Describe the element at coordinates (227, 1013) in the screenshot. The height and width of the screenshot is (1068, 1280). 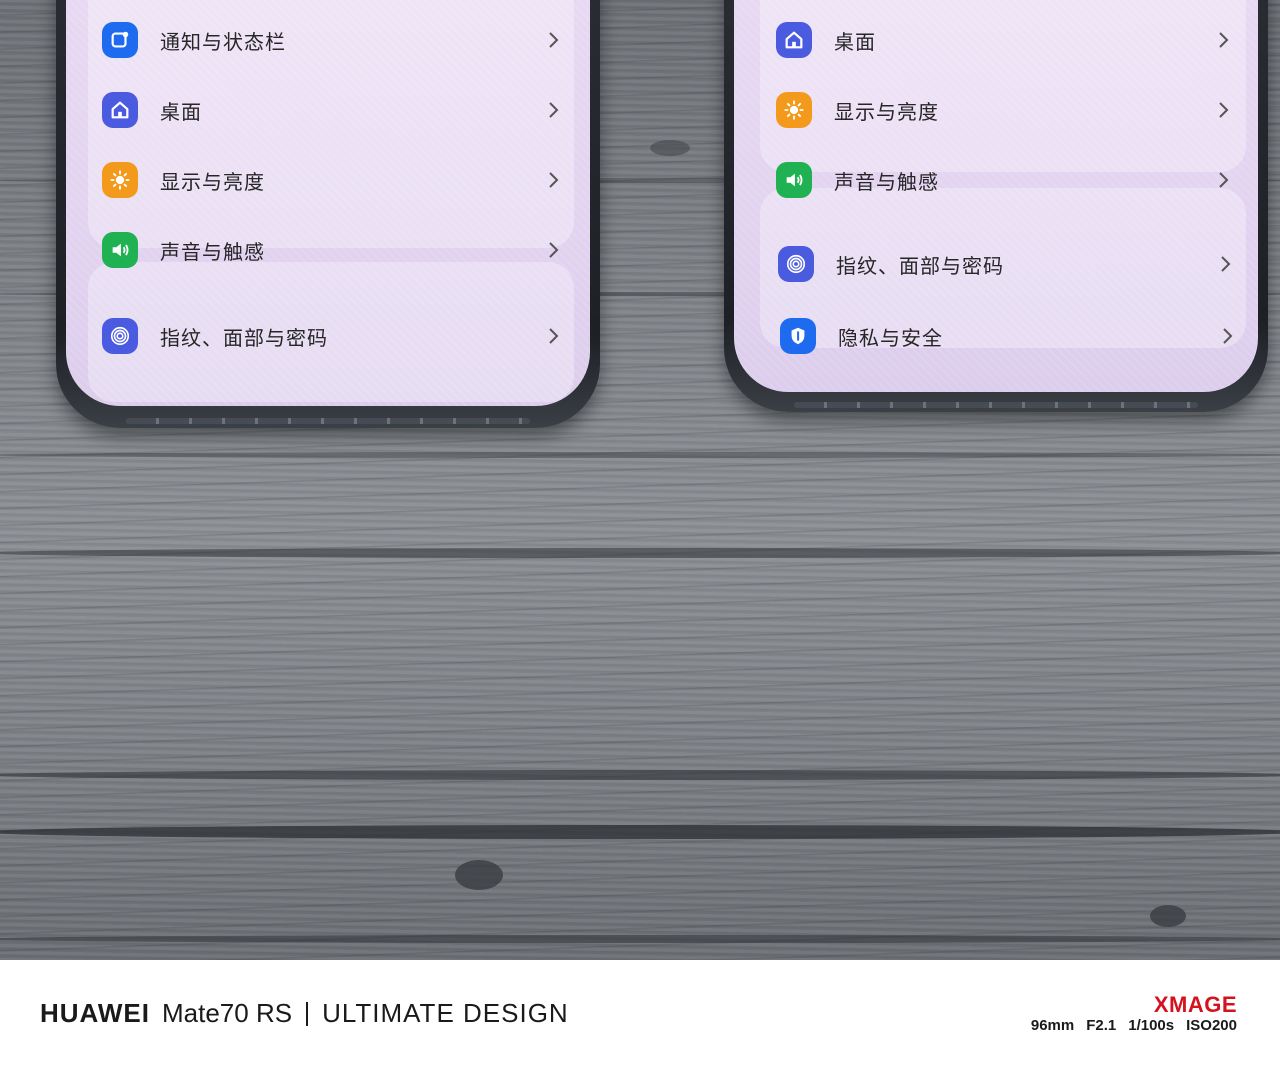
I see `model-name: Mate70 RS` at that location.